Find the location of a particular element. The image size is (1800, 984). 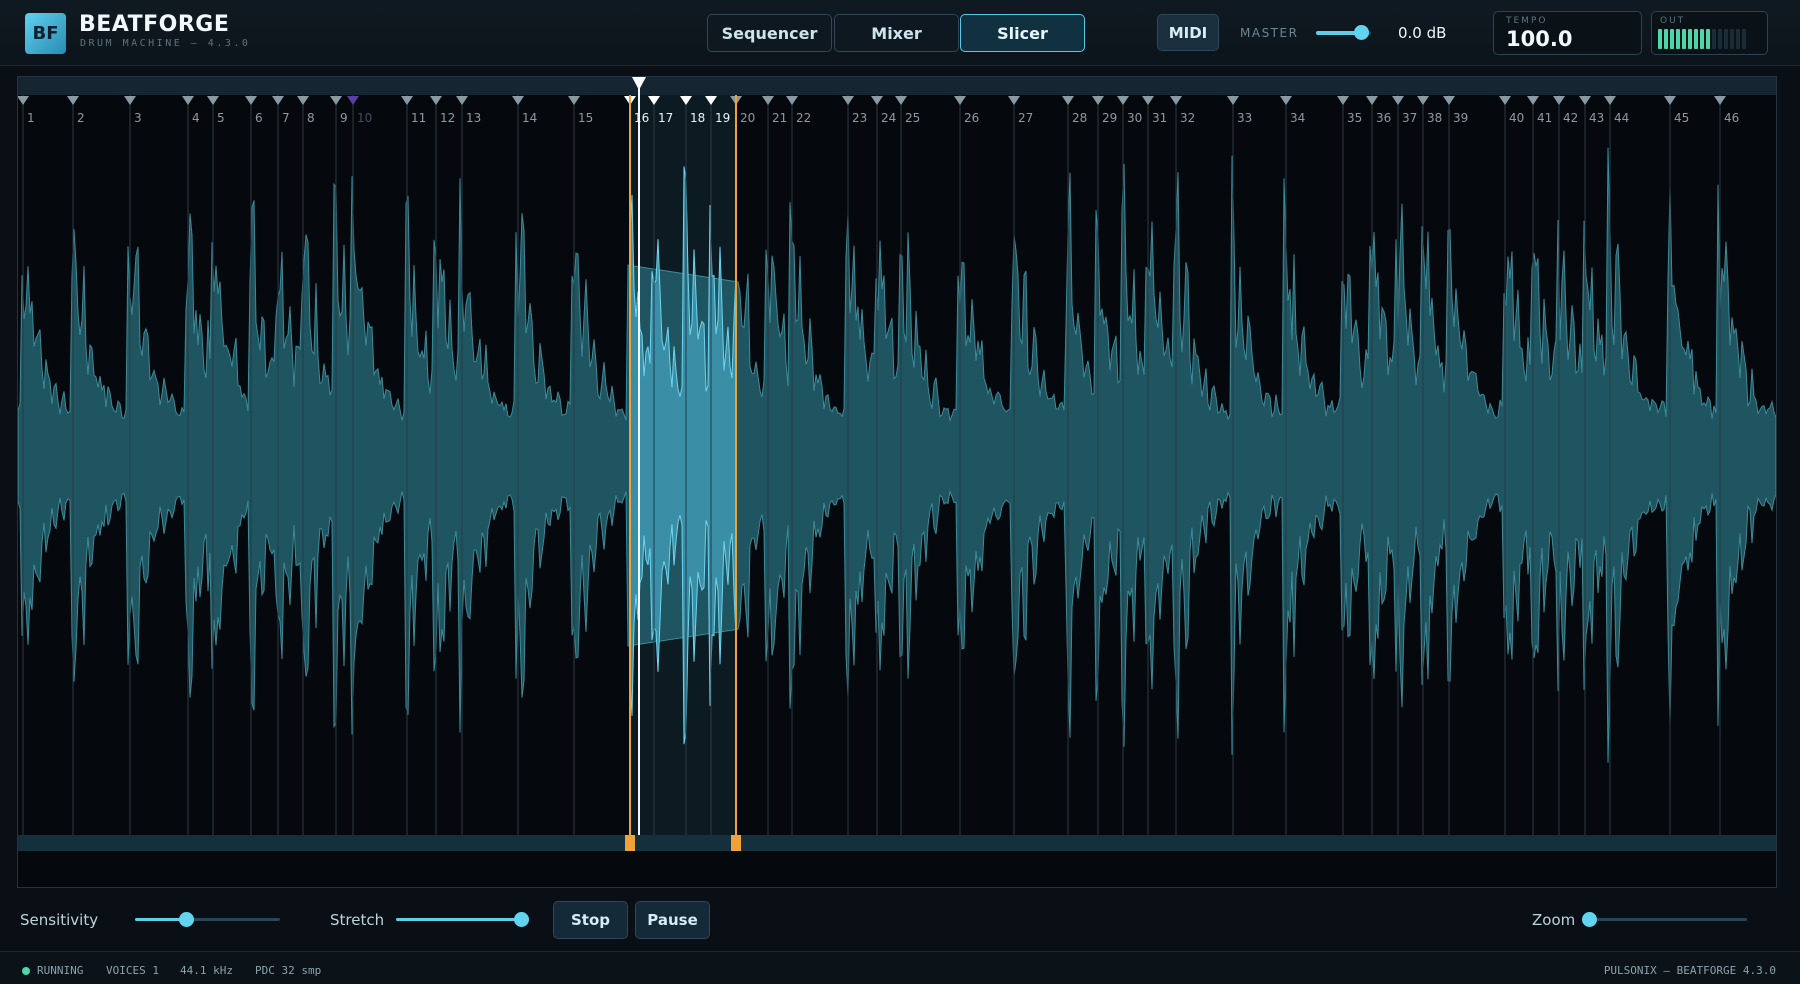

slice-label: 2 is located at coordinates (81, 118).